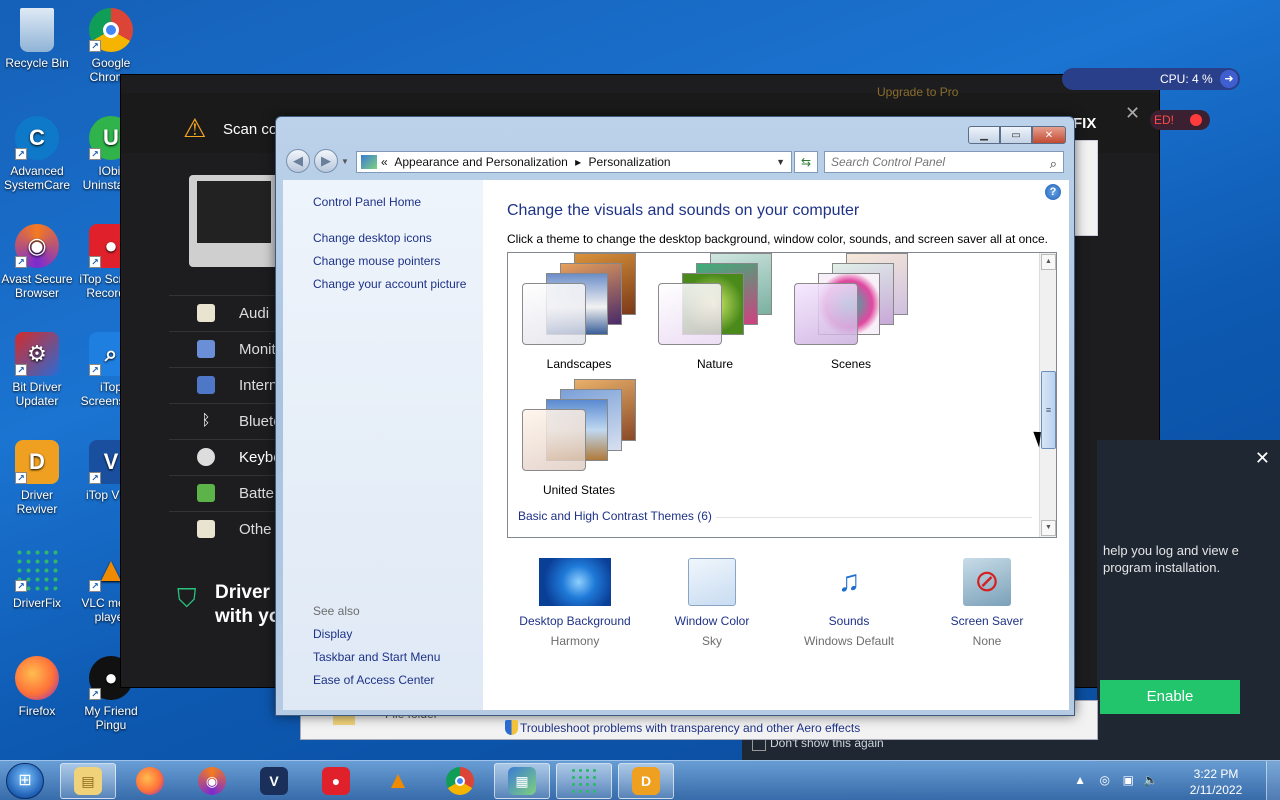 This screenshot has height=800, width=1280. I want to click on chrome-icon: ↗, so click(111, 30).